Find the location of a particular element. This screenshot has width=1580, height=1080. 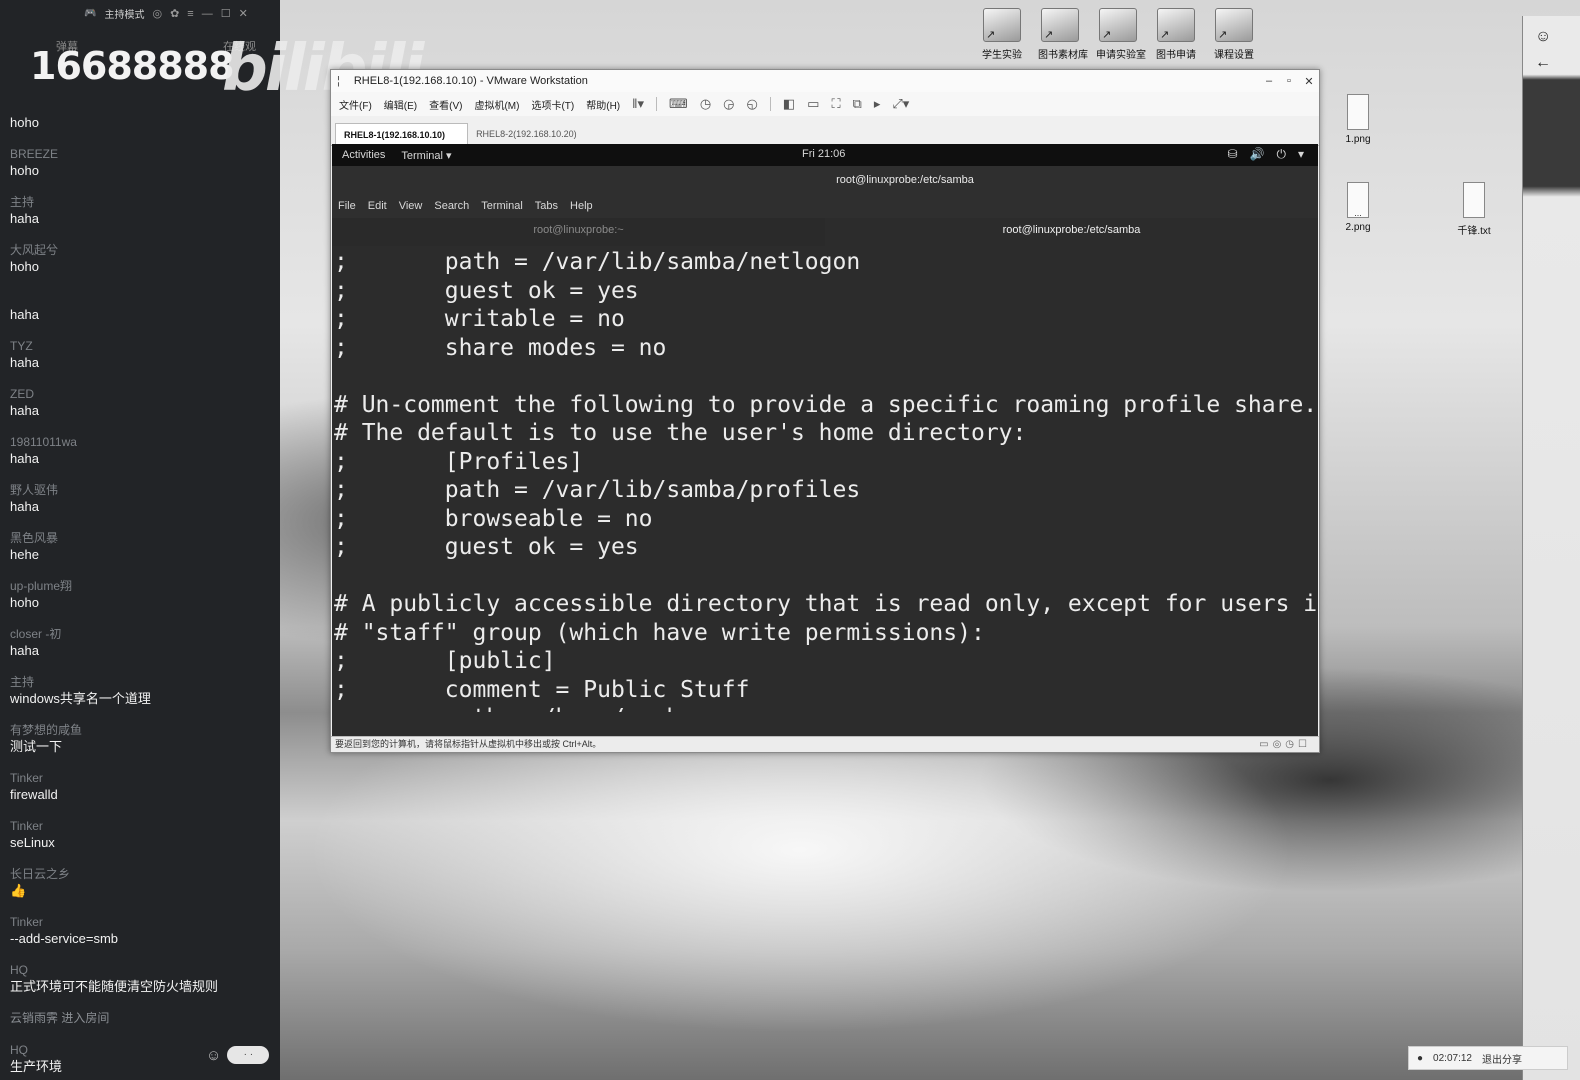

chat-message: up-plume翔 hoho is located at coordinates (142, 594).